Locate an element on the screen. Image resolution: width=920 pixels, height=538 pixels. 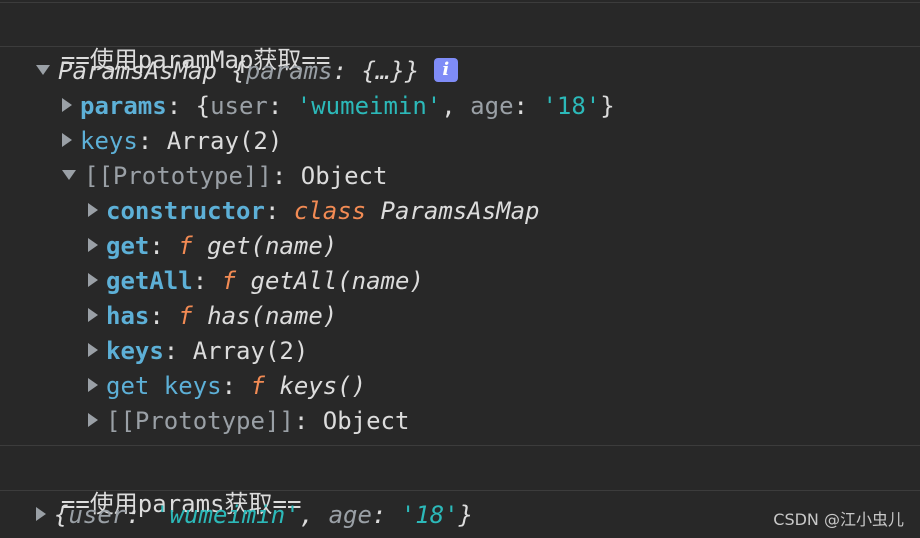
function-signature: keys() is located at coordinates (315, 386).